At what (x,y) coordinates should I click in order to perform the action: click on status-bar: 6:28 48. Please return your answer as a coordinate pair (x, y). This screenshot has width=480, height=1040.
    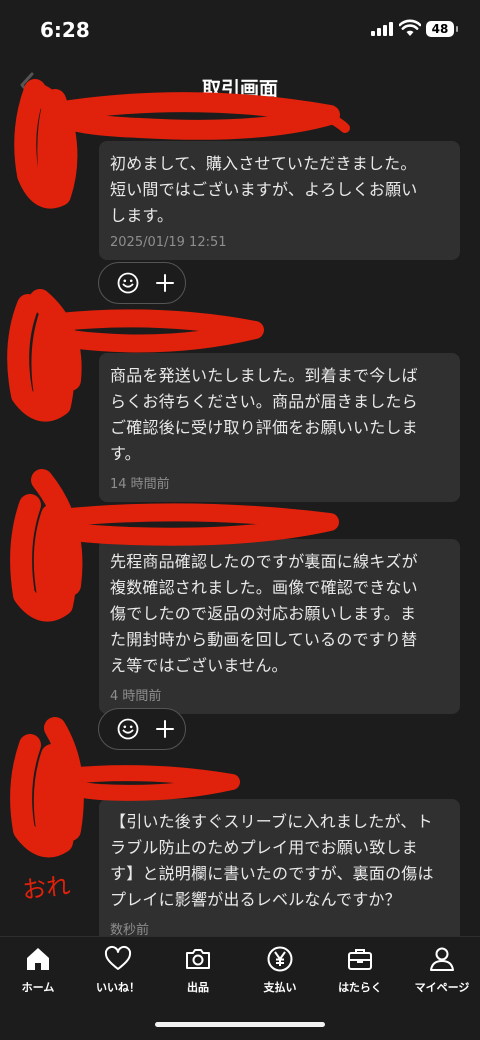
    Looking at the image, I should click on (240, 30).